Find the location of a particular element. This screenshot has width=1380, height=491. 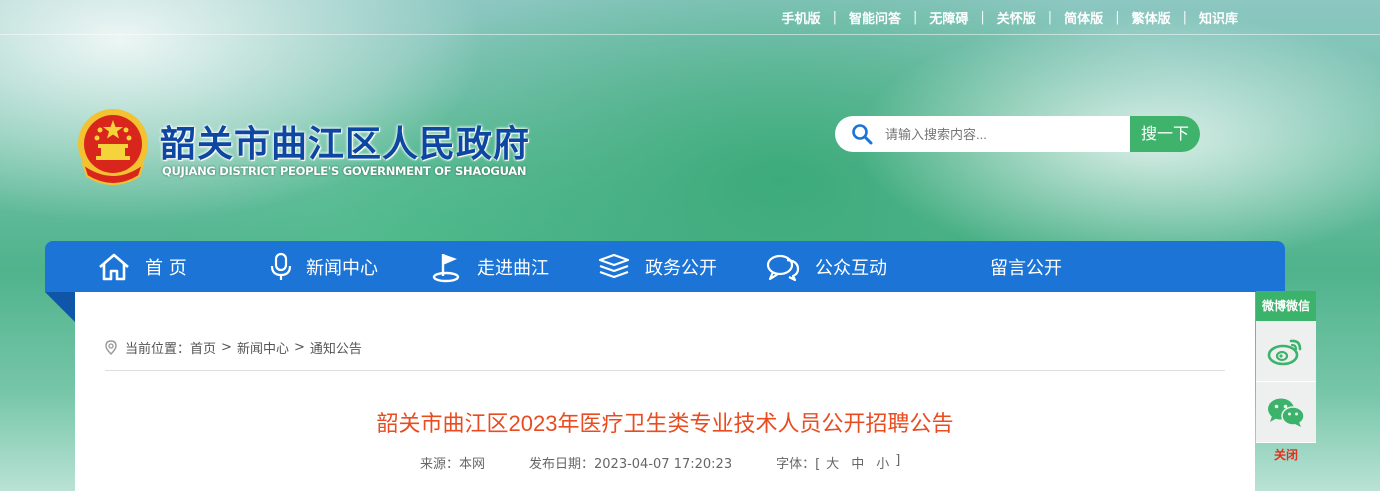

top-link-simplified: 简体版 is located at coordinates (1083, 17).